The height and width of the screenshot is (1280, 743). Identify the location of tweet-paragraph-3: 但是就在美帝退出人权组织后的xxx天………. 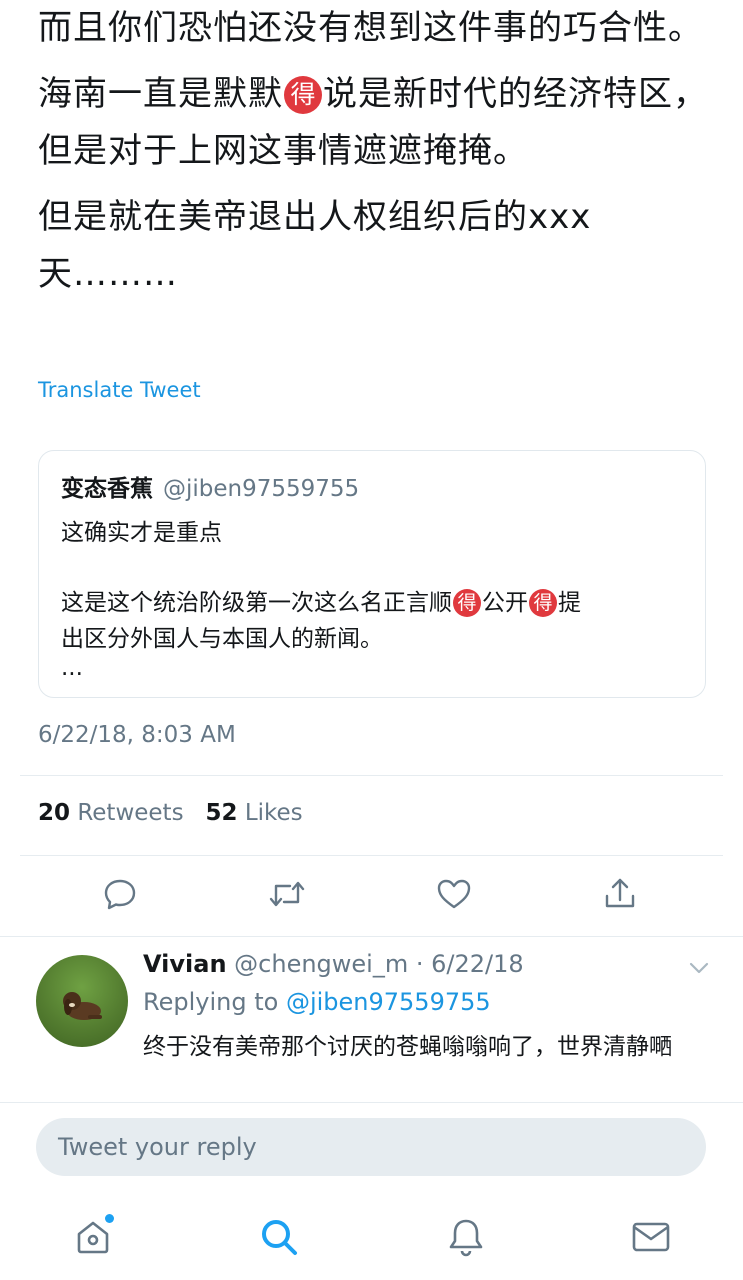
(315, 245).